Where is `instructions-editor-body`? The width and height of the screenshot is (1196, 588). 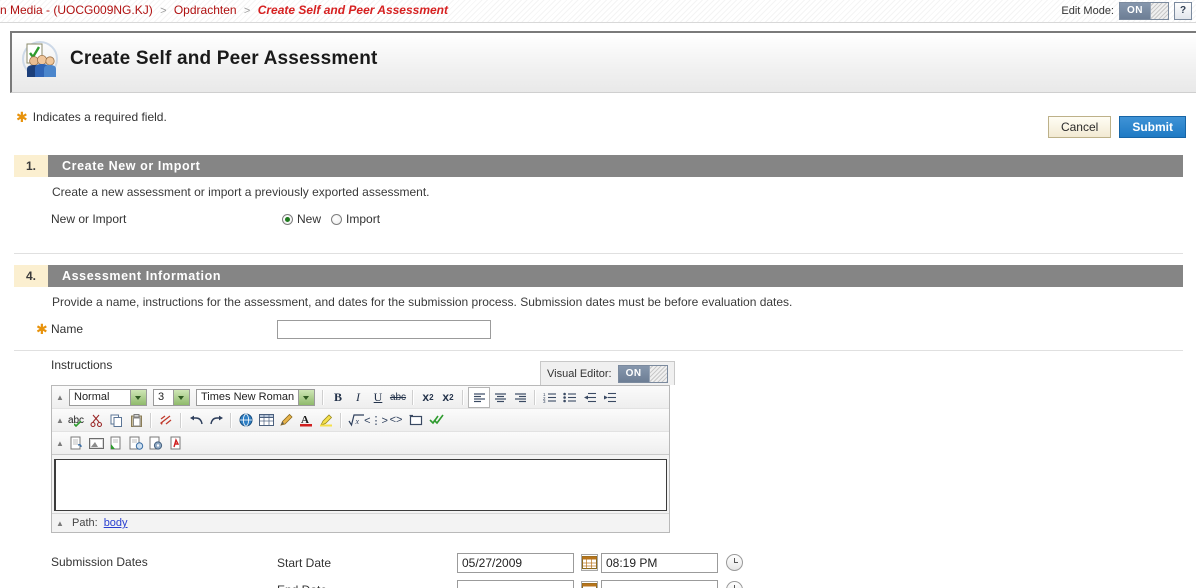
instructions-editor-body is located at coordinates (360, 485).